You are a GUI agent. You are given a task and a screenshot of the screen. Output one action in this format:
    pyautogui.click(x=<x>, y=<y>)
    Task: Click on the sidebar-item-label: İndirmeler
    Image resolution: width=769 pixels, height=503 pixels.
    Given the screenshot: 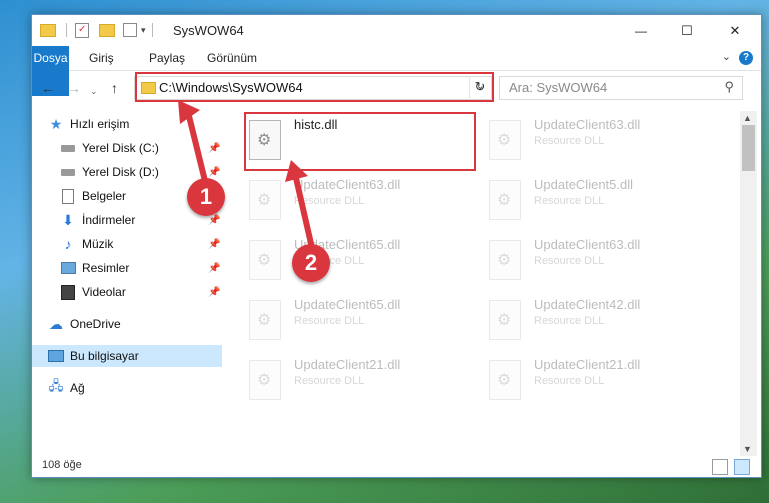 What is the action you would take?
    pyautogui.click(x=109, y=220)
    